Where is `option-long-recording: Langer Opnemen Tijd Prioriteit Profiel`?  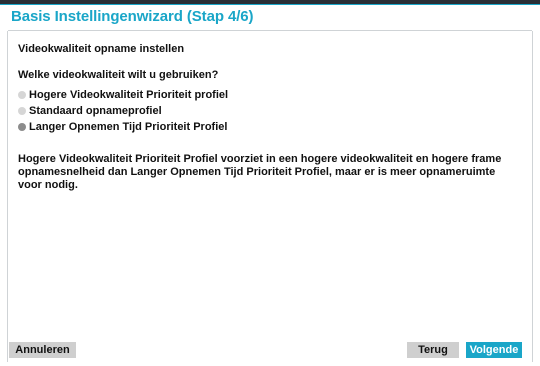
option-long-recording: Langer Opnemen Tijd Prioriteit Profiel is located at coordinates (123, 127).